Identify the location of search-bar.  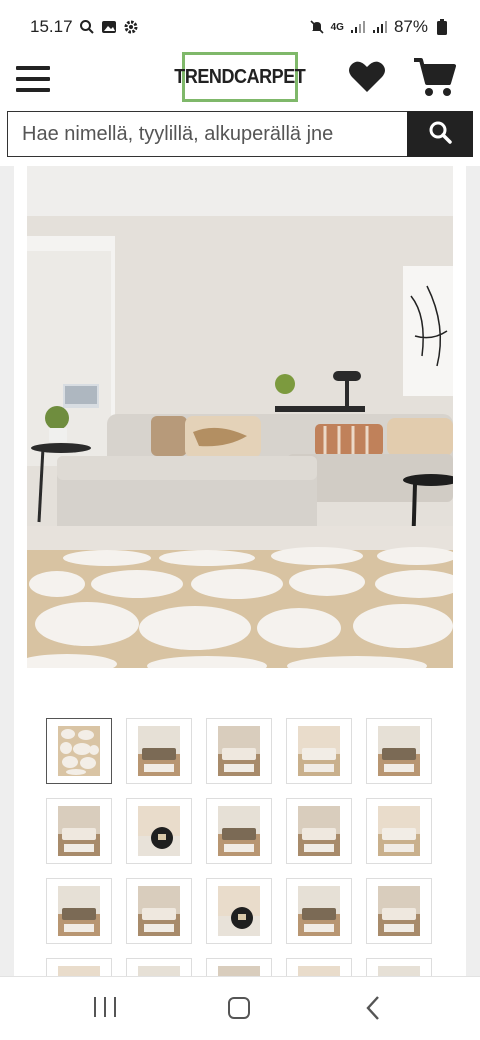
(240, 134).